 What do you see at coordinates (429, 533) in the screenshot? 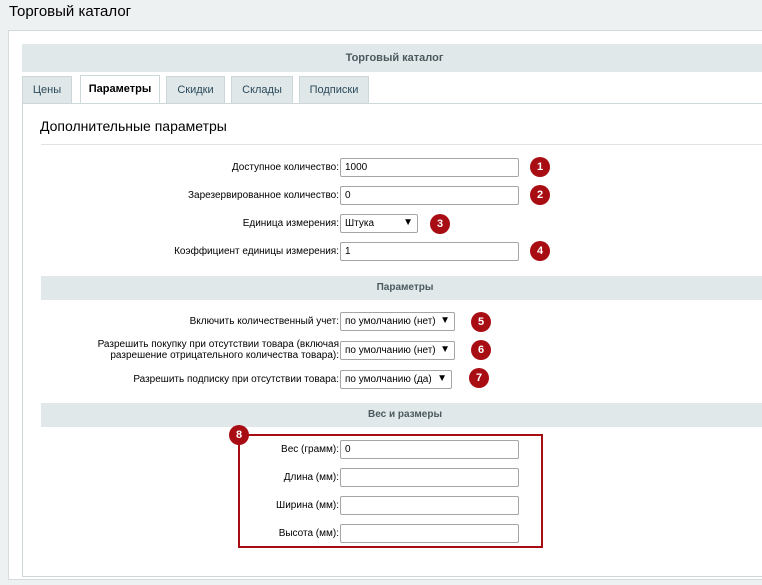
I see `height-input` at bounding box center [429, 533].